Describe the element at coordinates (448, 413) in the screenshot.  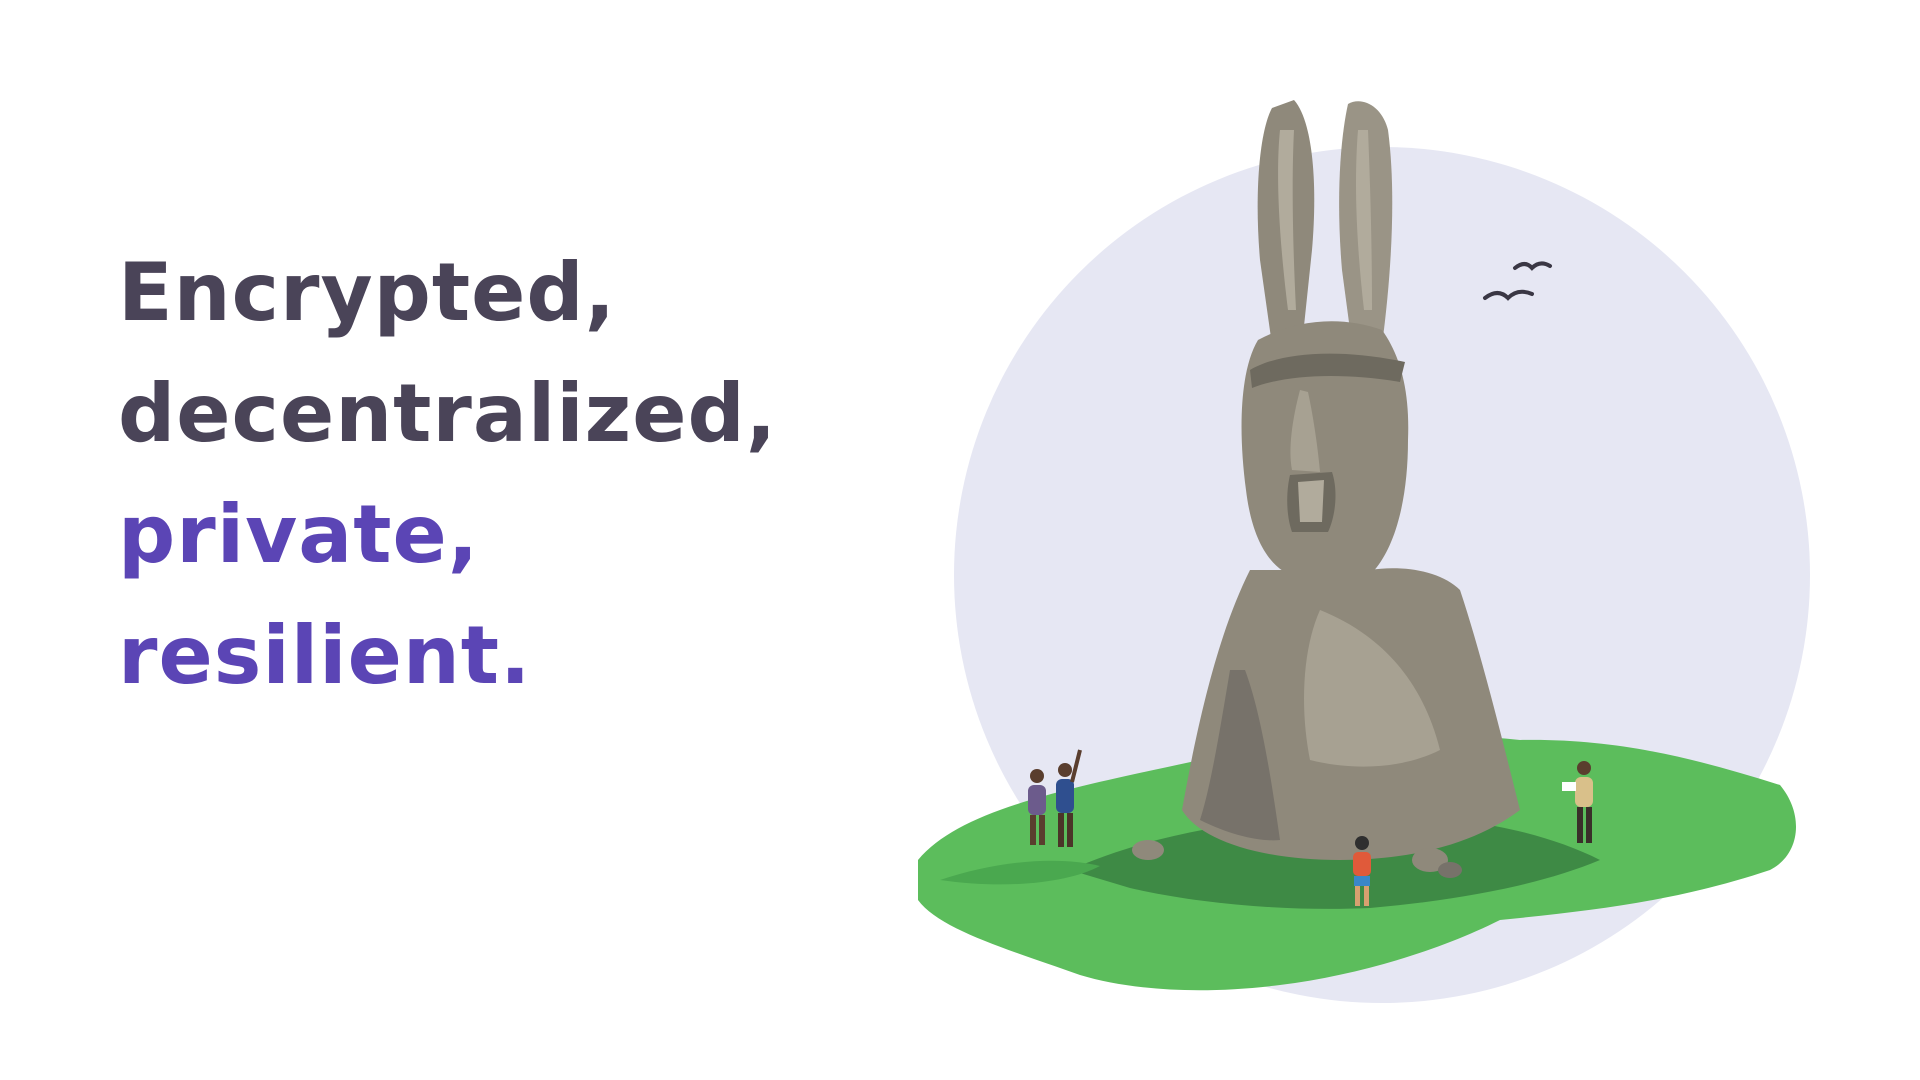
I see `headline-line-decentralized: decentralized,` at that location.